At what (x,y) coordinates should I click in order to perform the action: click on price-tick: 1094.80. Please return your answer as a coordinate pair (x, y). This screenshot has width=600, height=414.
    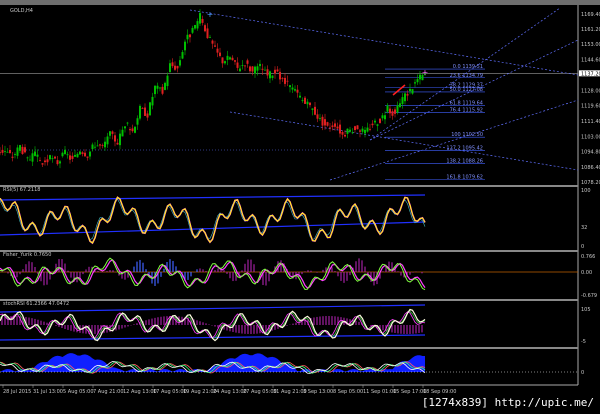
    Looking at the image, I should click on (590, 152).